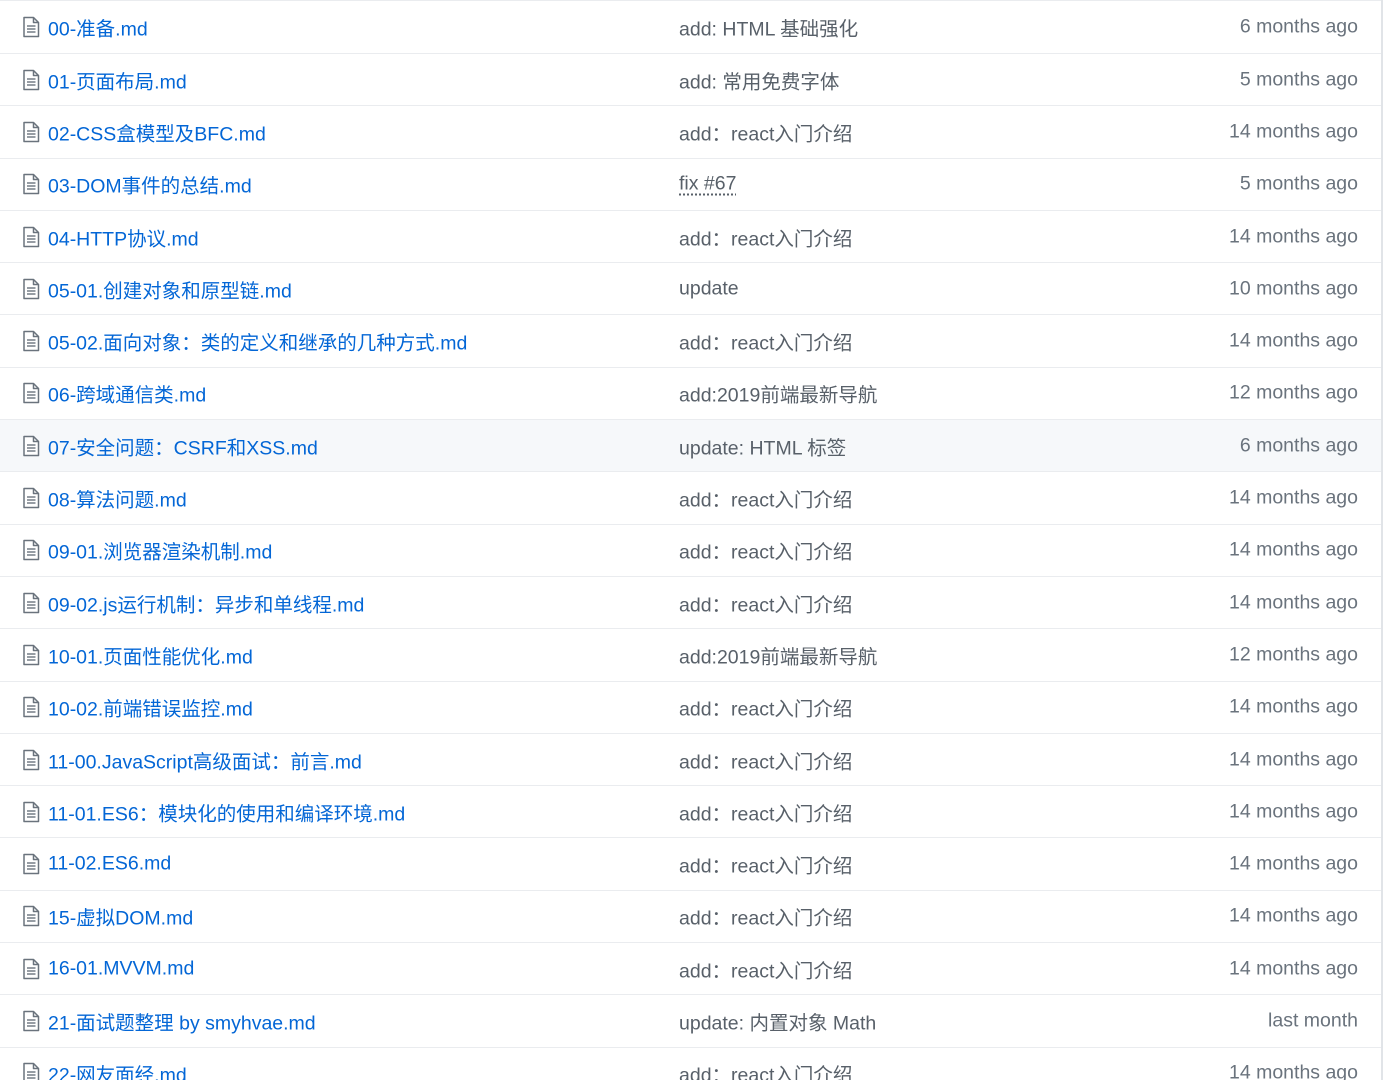  I want to click on commit-message-link: update, so click(709, 288).